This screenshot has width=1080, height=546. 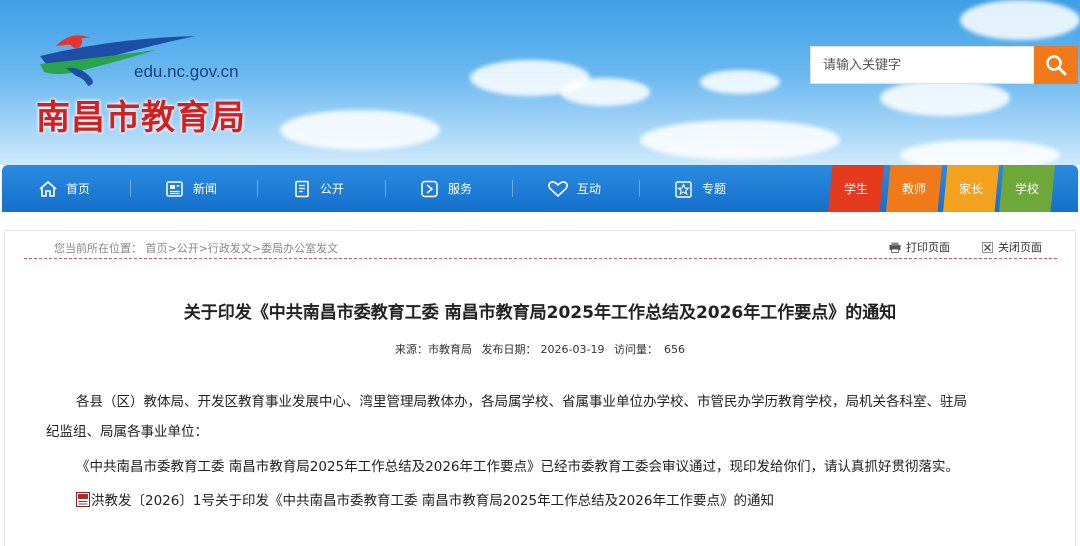 I want to click on search-button, so click(x=1056, y=65).